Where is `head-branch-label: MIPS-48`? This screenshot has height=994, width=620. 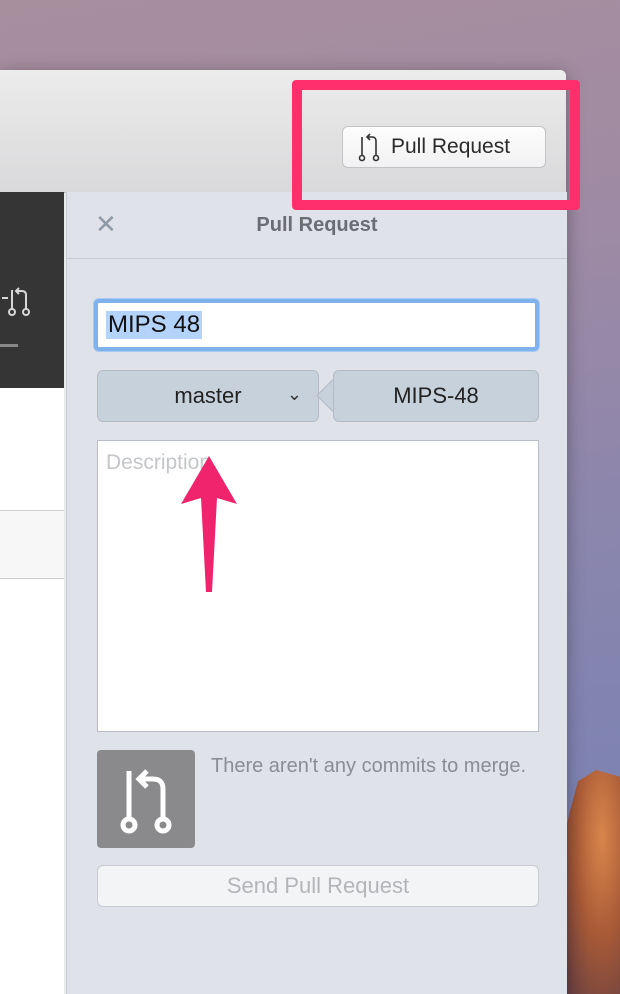
head-branch-label: MIPS-48 is located at coordinates (436, 395).